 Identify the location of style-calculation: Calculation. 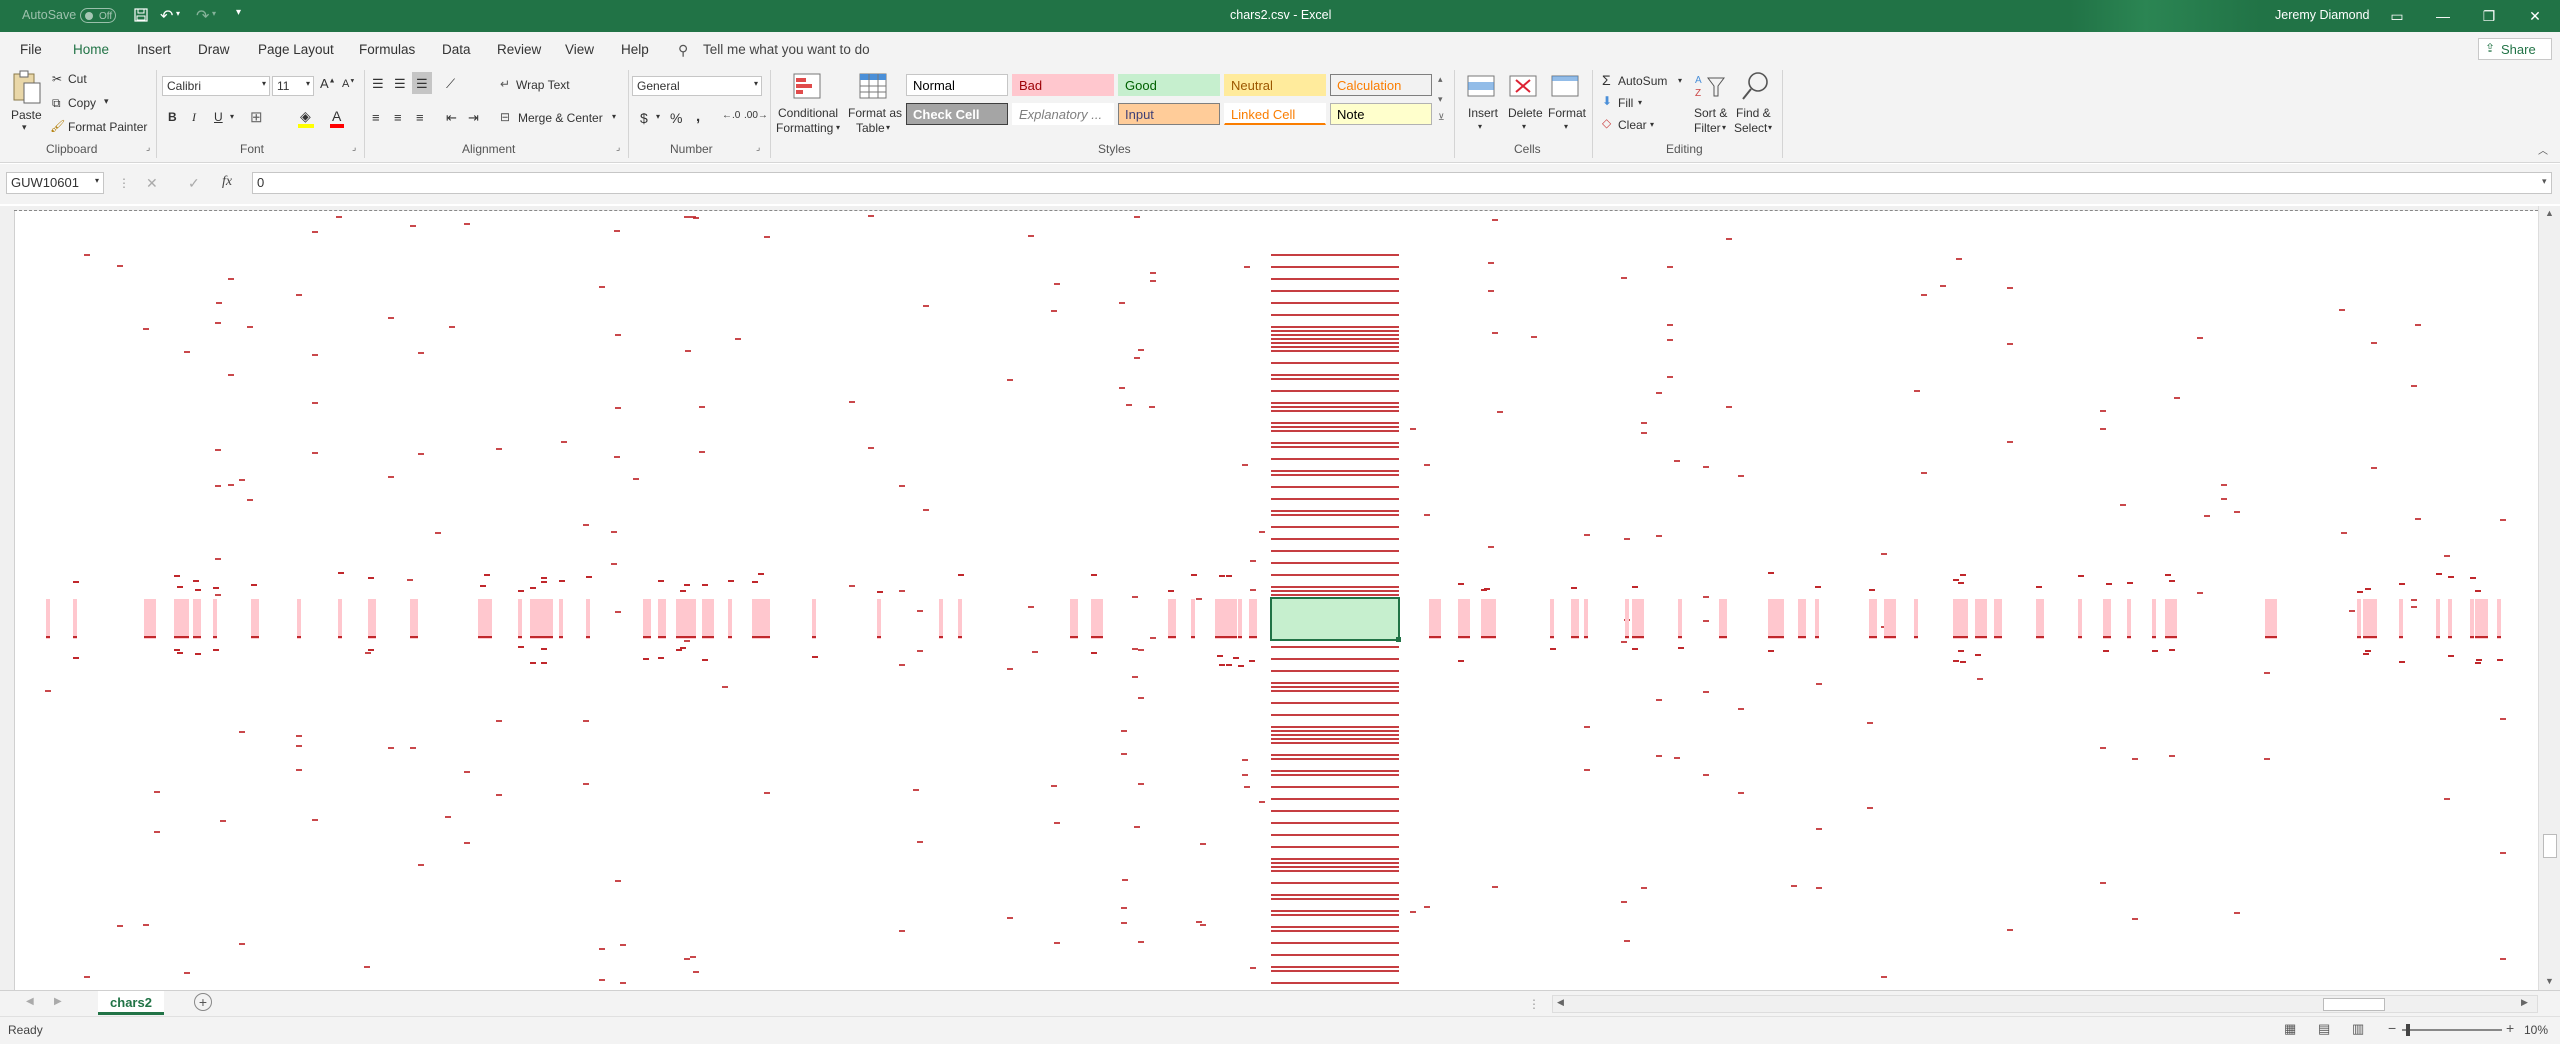
(1381, 85).